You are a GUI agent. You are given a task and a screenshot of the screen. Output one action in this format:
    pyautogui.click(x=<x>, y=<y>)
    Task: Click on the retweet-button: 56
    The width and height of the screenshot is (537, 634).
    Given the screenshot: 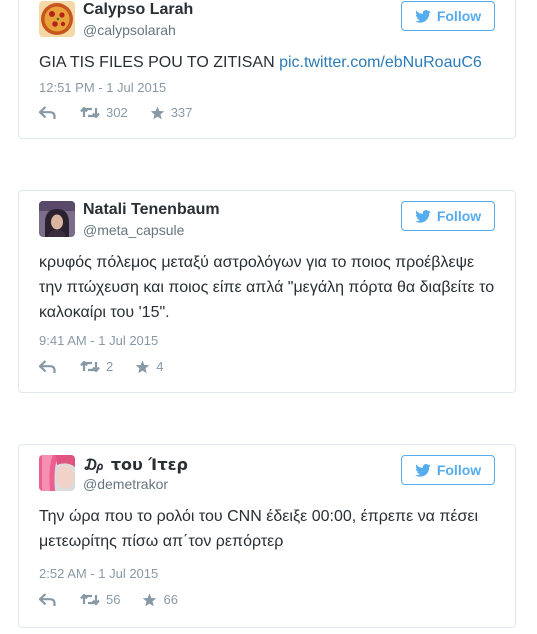 What is the action you would take?
    pyautogui.click(x=100, y=599)
    